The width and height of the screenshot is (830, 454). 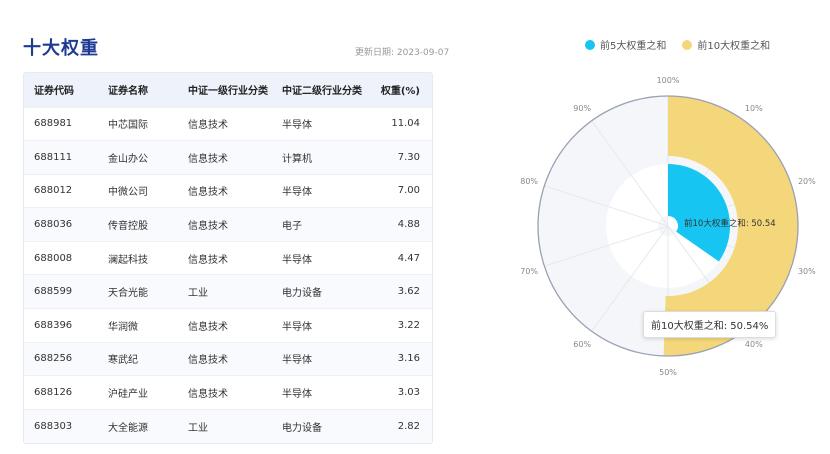 I want to click on cell-name: 寒武纪, so click(x=123, y=361).